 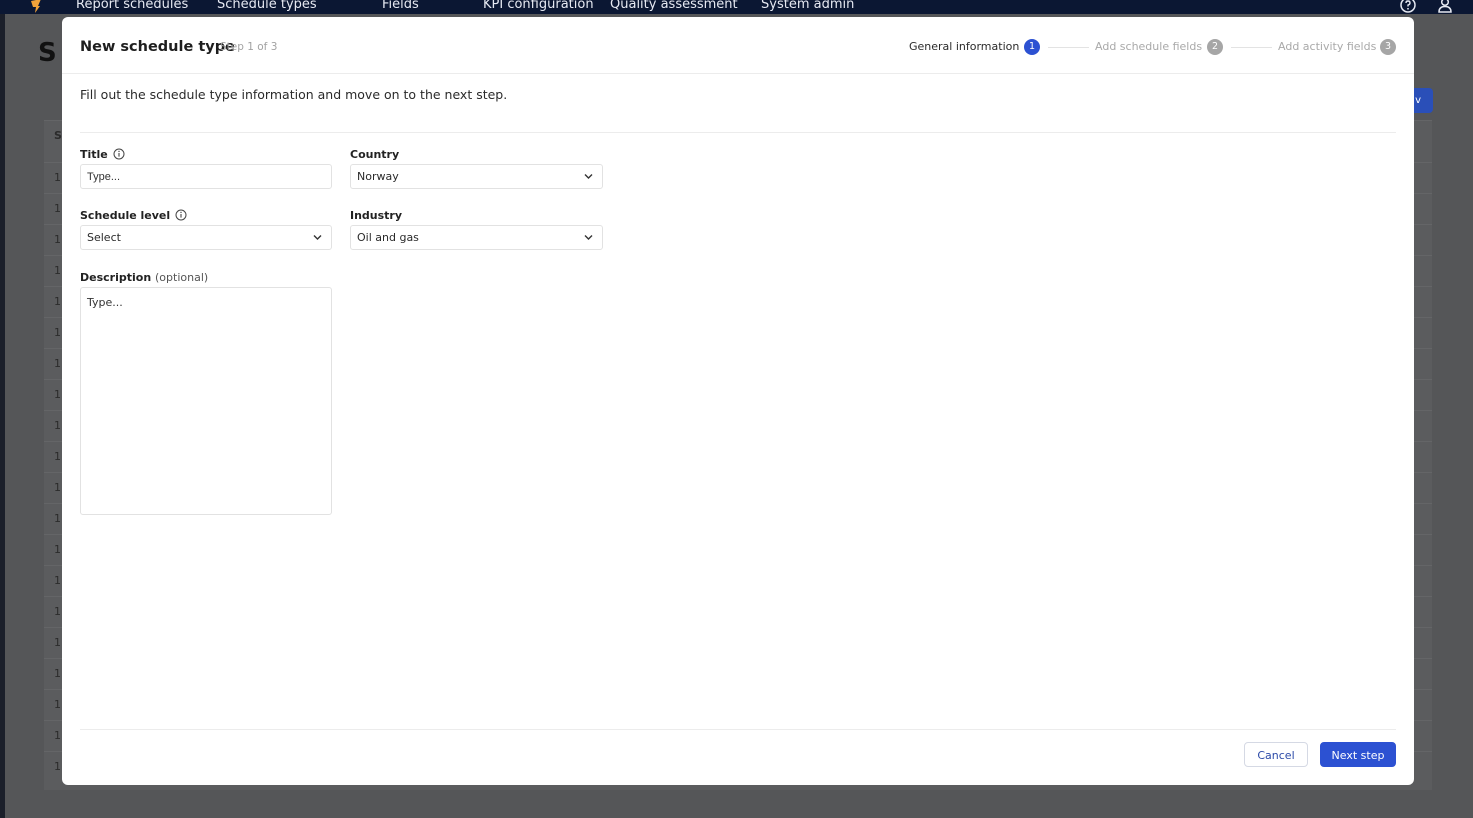 What do you see at coordinates (206, 237) in the screenshot?
I see `schedule-level-select: Select` at bounding box center [206, 237].